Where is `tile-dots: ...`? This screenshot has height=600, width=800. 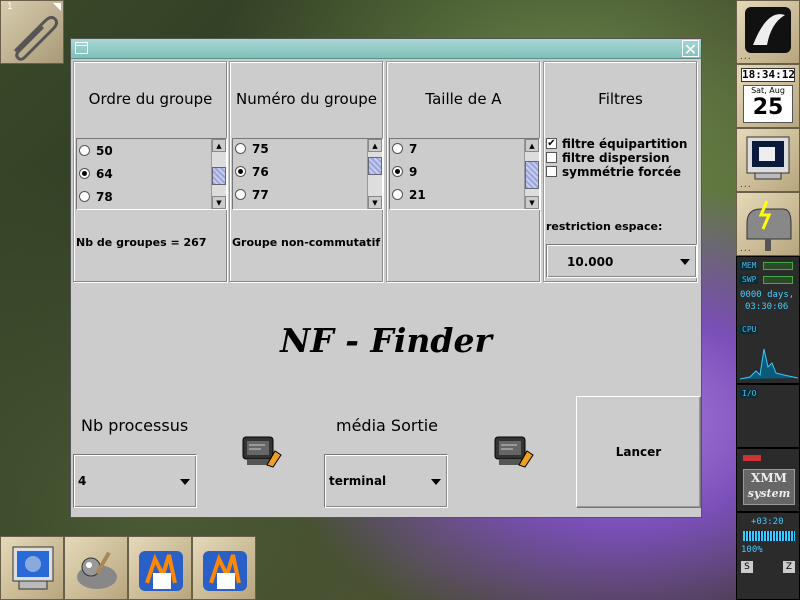 tile-dots: ... is located at coordinates (746, 57).